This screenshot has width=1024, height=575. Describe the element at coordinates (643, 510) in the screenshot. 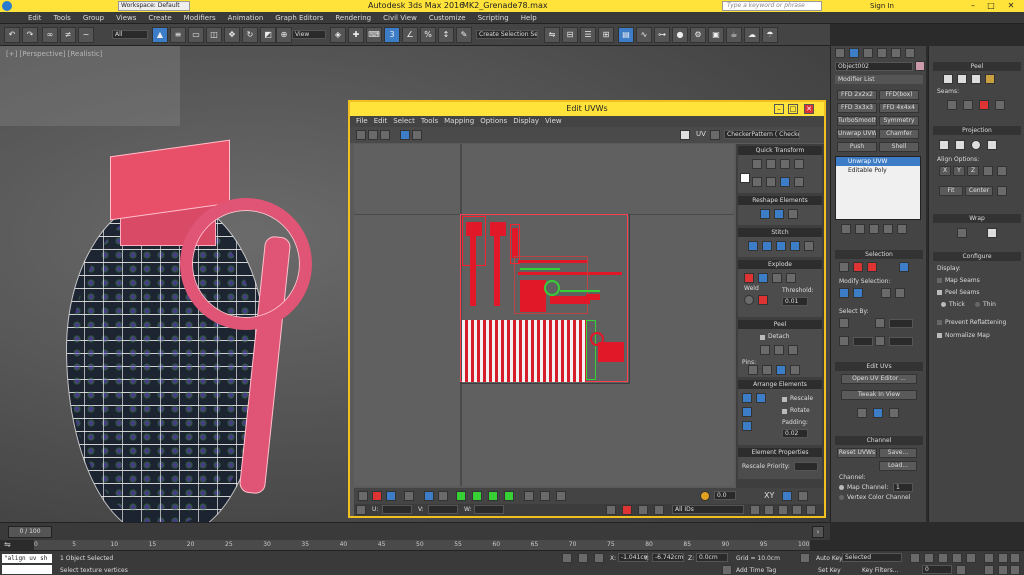

I see `uv-freeze-icon` at that location.